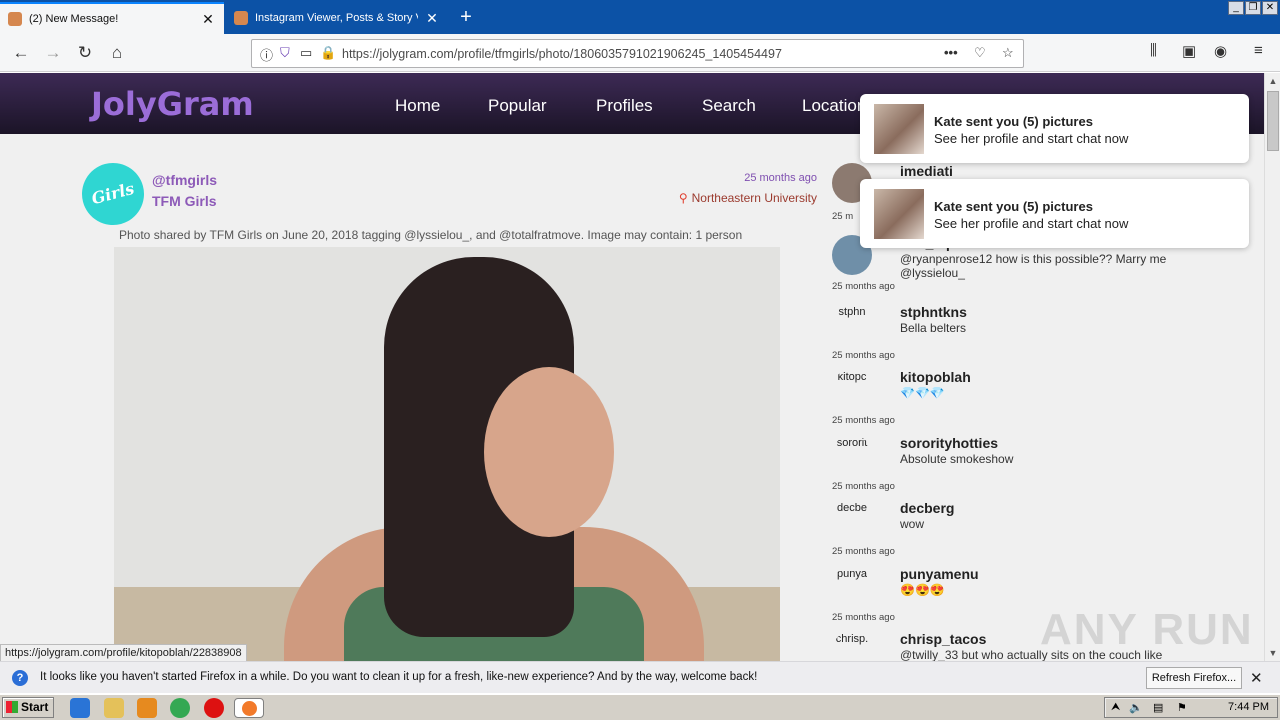 The height and width of the screenshot is (720, 1280). Describe the element at coordinates (1272, 653) in the screenshot. I see `scroll-down-arrow-icon: ▼` at that location.